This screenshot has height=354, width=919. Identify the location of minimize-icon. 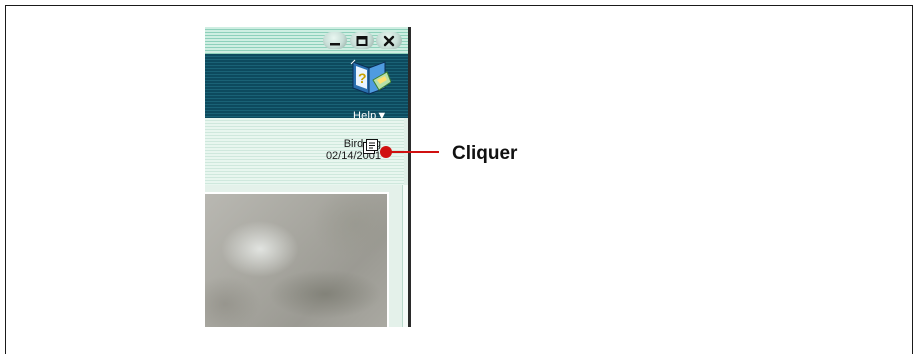
(335, 43).